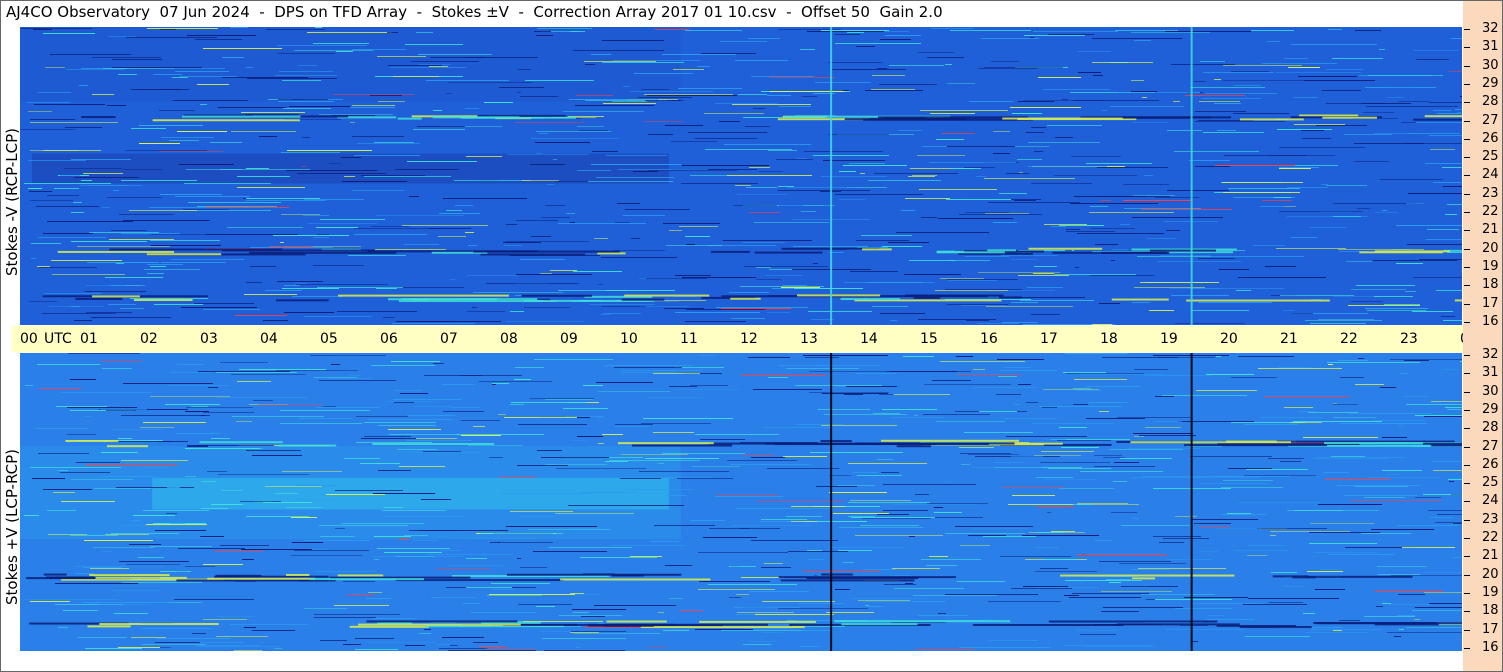  I want to click on utc-tick-label: 12, so click(749, 339).